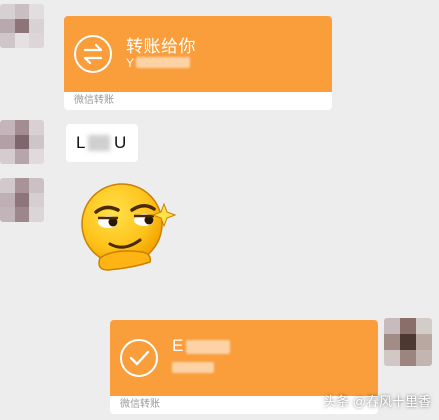  What do you see at coordinates (408, 342) in the screenshot?
I see `avatar-self` at bounding box center [408, 342].